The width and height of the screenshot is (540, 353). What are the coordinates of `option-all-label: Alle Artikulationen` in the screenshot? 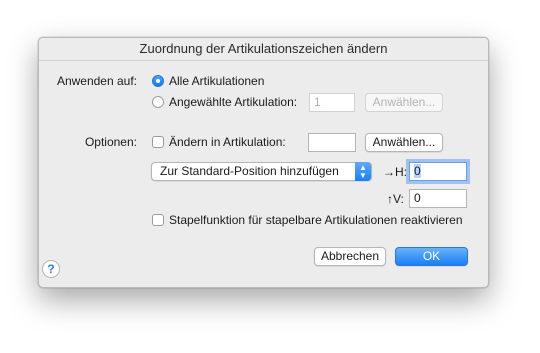 It's located at (216, 81).